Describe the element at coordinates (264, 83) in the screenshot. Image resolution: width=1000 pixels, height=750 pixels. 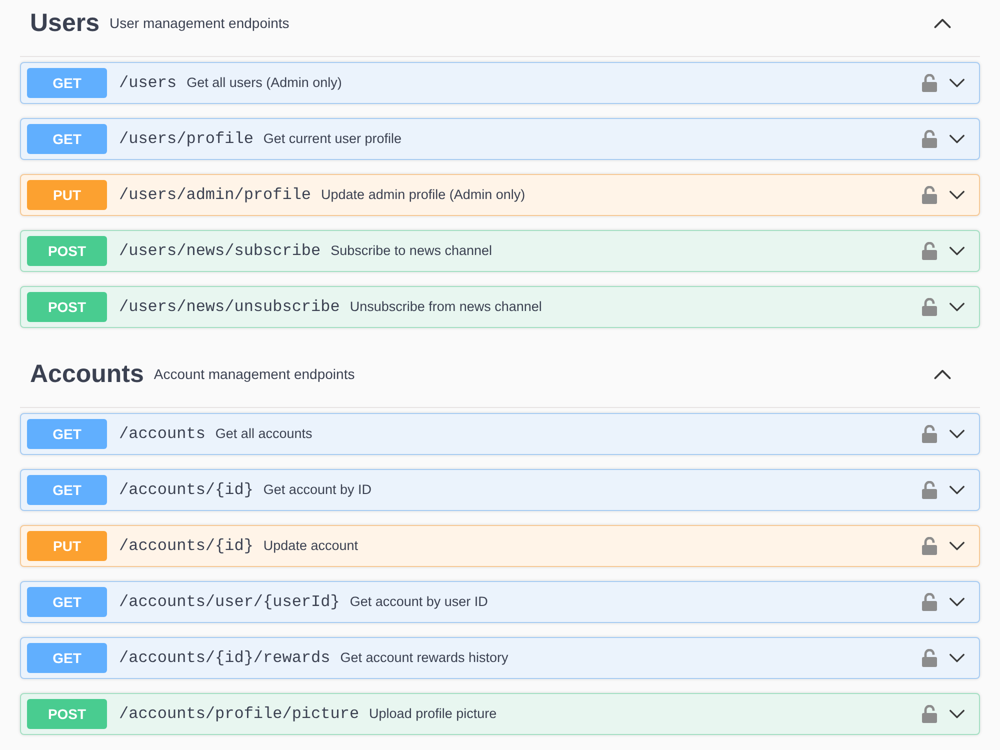
I see `endpoint-summary: Get all users (Admin only)` at that location.